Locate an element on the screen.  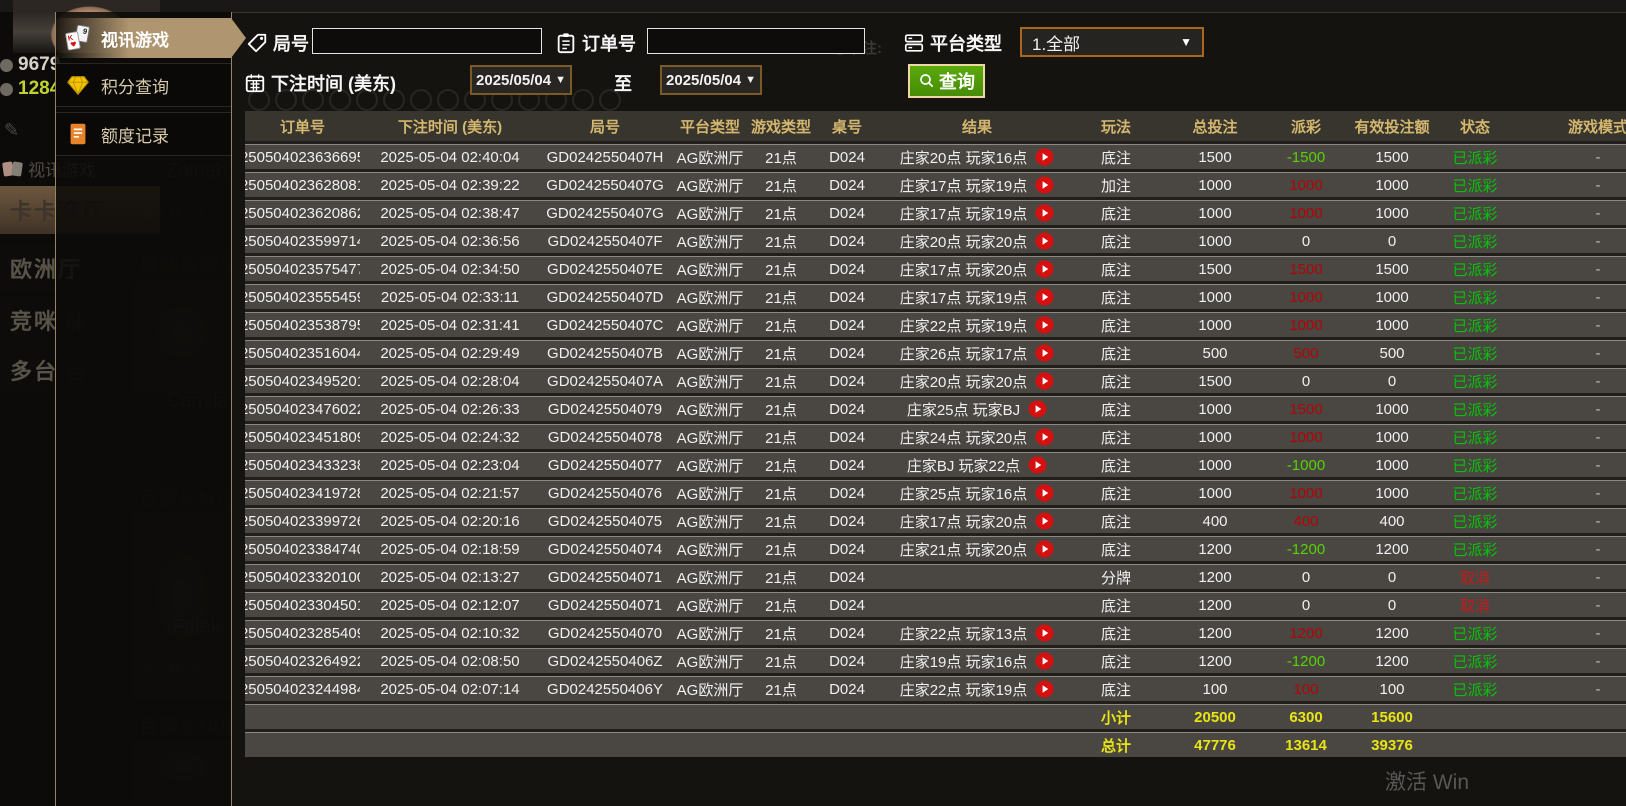
search-button: 查询 is located at coordinates (946, 81).